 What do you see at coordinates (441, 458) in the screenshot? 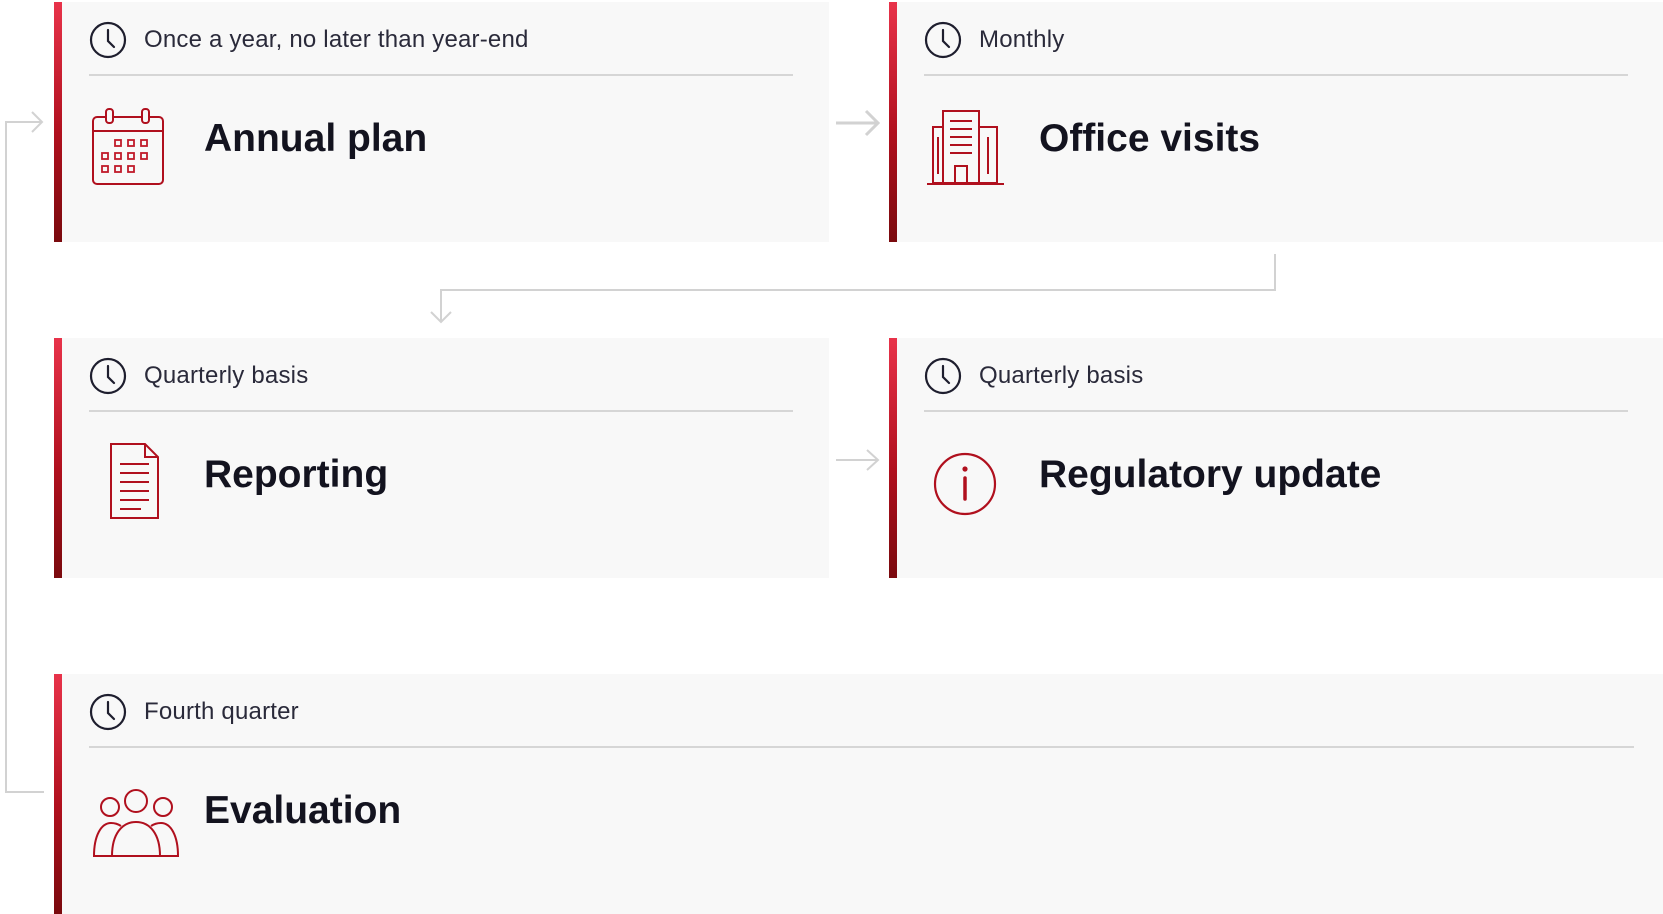
I see `step-card-reporting: Quarterly basis Reporting` at bounding box center [441, 458].